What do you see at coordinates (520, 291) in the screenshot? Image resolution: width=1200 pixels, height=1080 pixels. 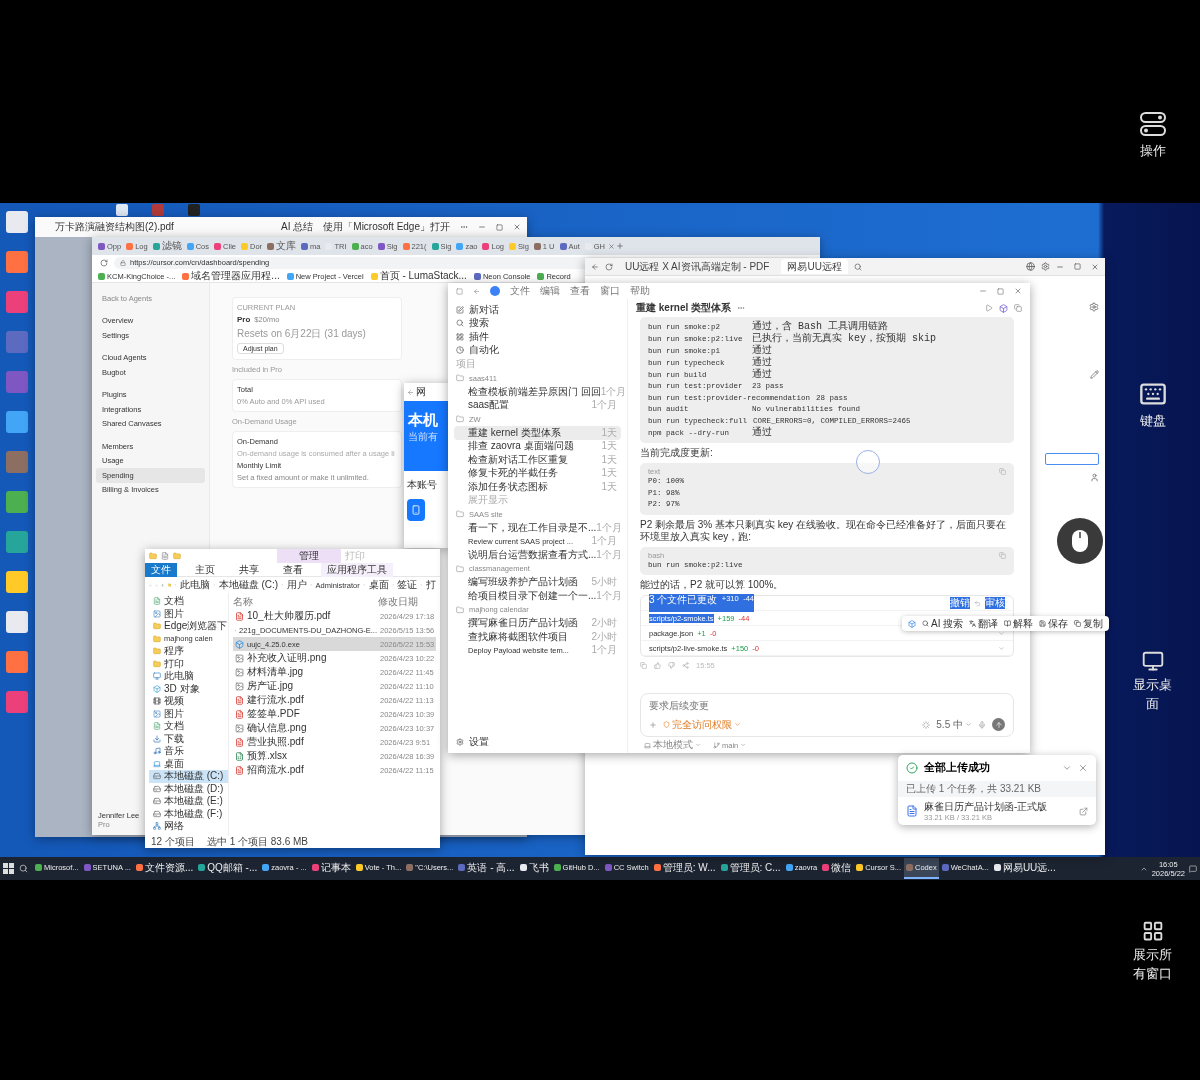 I see `menu-item: 文件` at bounding box center [520, 291].